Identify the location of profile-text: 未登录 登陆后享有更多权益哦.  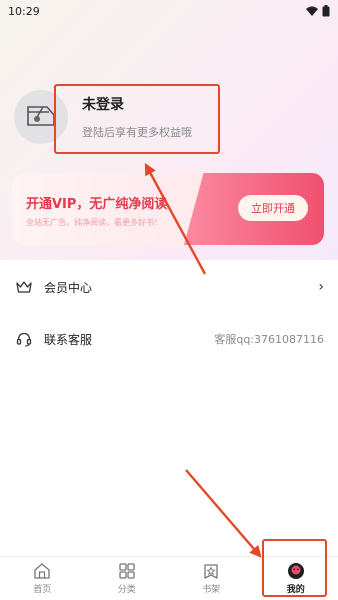
(137, 117).